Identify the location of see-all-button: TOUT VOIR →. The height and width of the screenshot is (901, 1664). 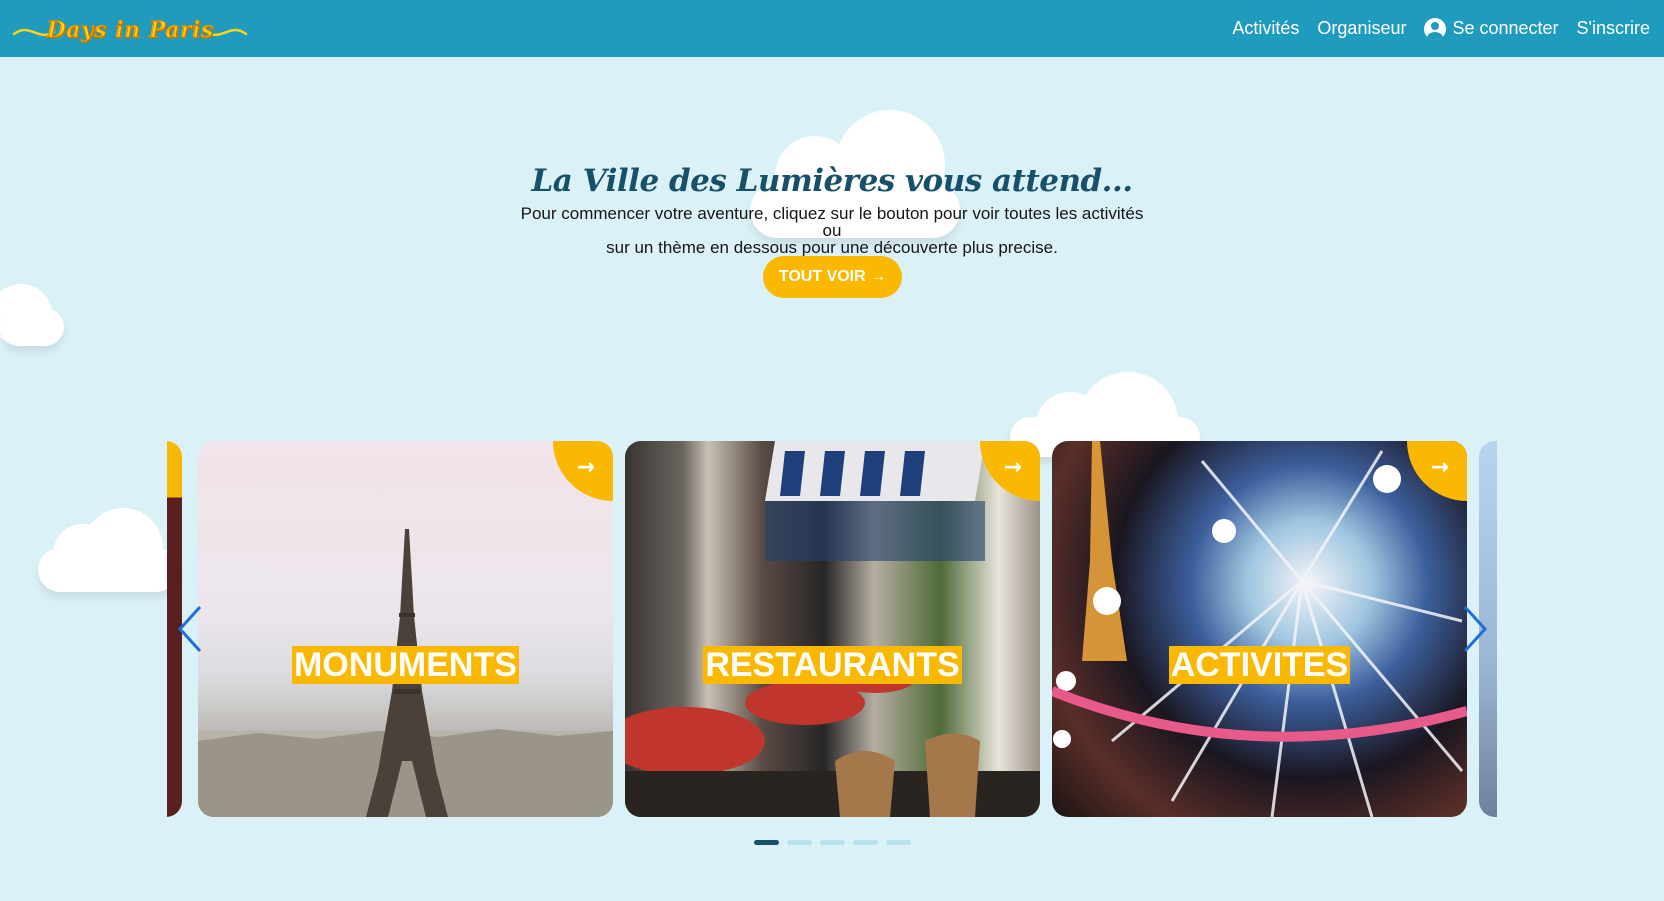
(832, 277).